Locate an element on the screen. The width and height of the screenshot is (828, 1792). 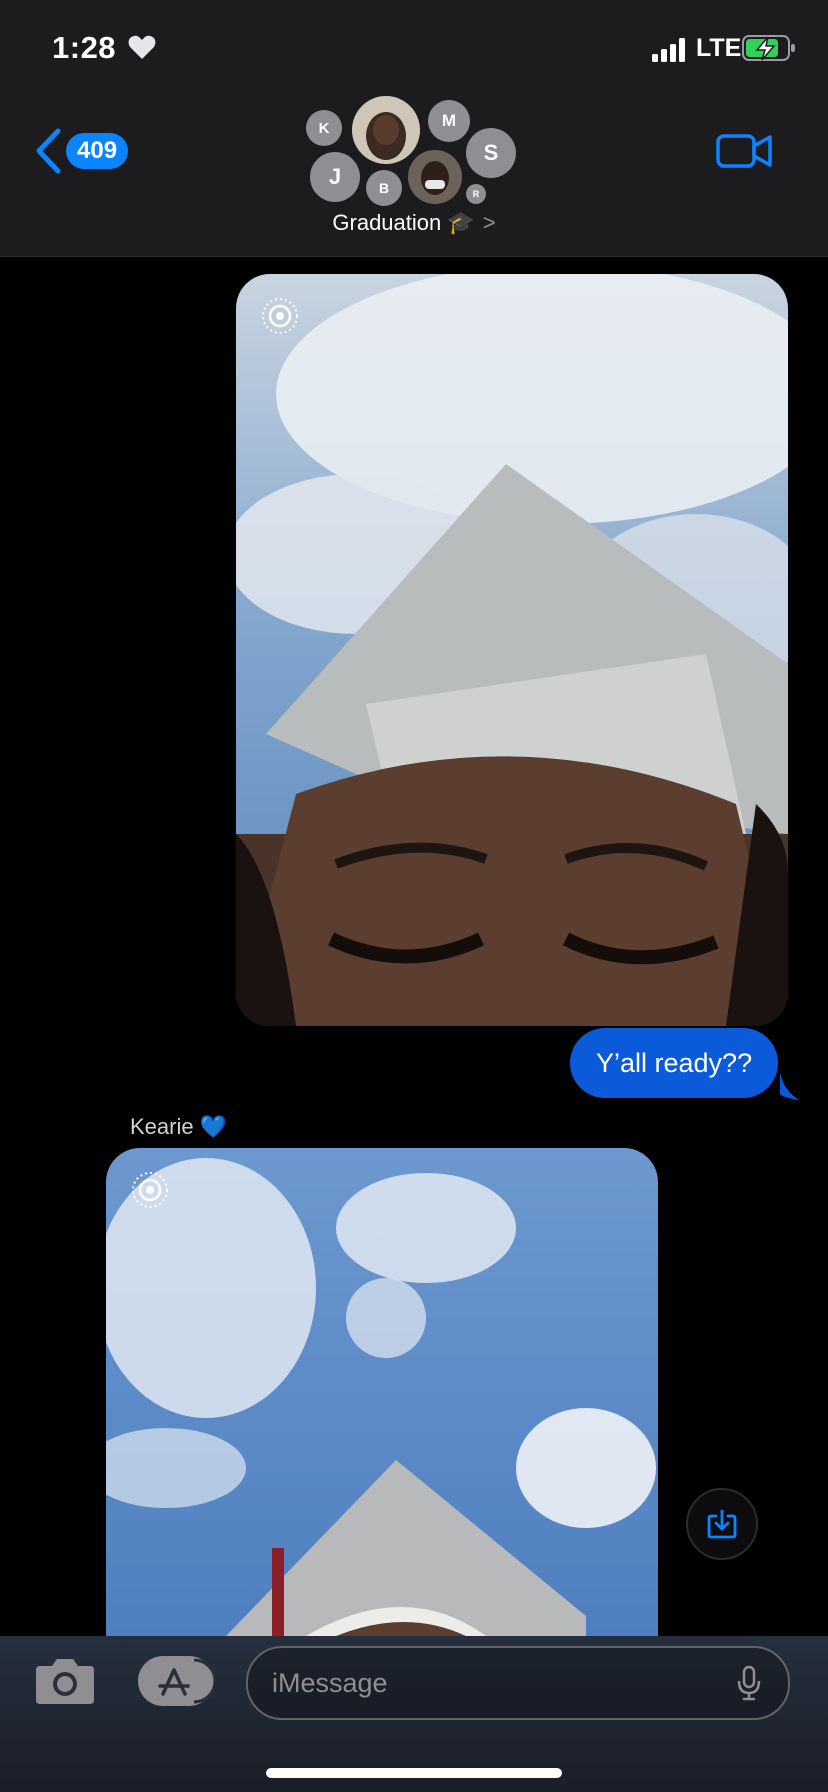
sender-name: Kearie 💙 is located at coordinates (179, 1126).